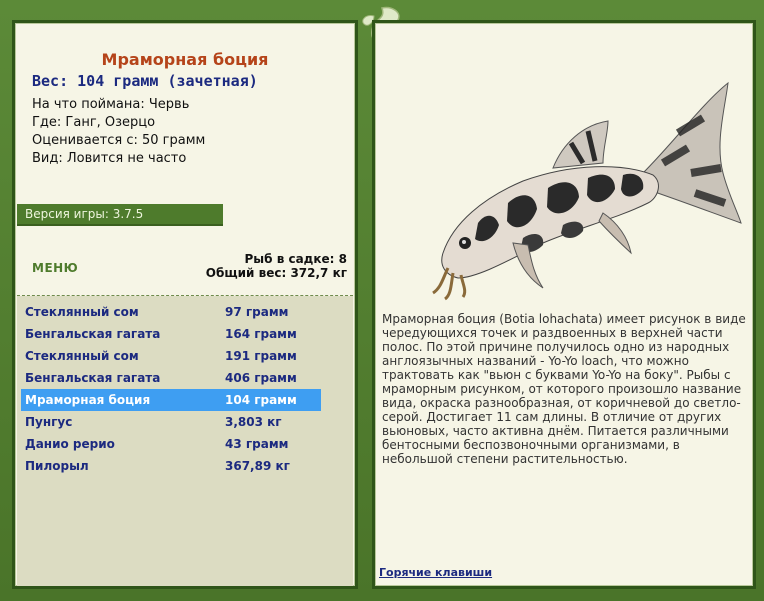 The image size is (764, 601). Describe the element at coordinates (145, 81) in the screenshot. I see `fish-weight: Вес: 104 грамм (зачетная)` at that location.